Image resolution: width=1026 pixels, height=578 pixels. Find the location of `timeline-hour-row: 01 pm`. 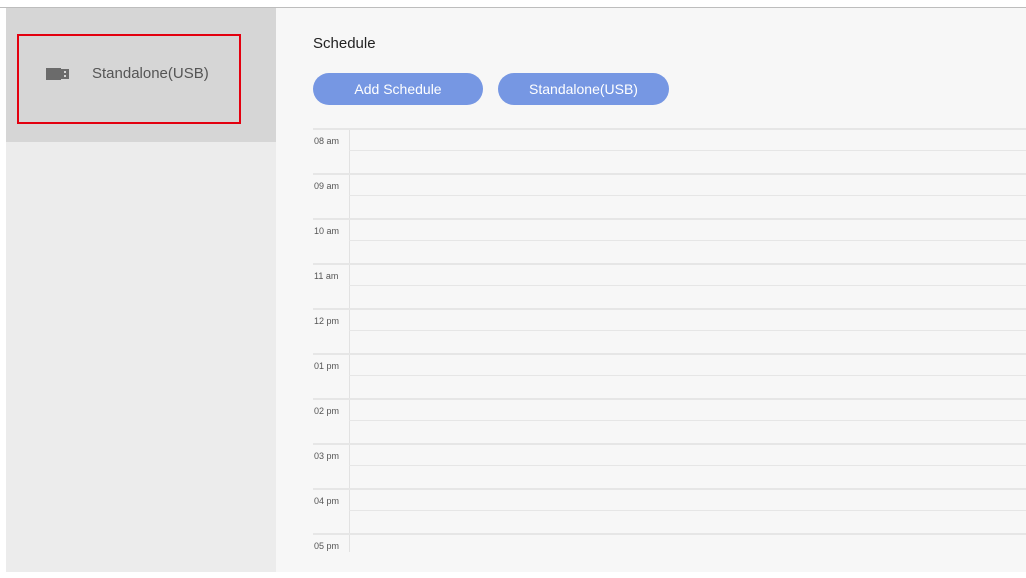

timeline-hour-row: 01 pm is located at coordinates (669, 375).